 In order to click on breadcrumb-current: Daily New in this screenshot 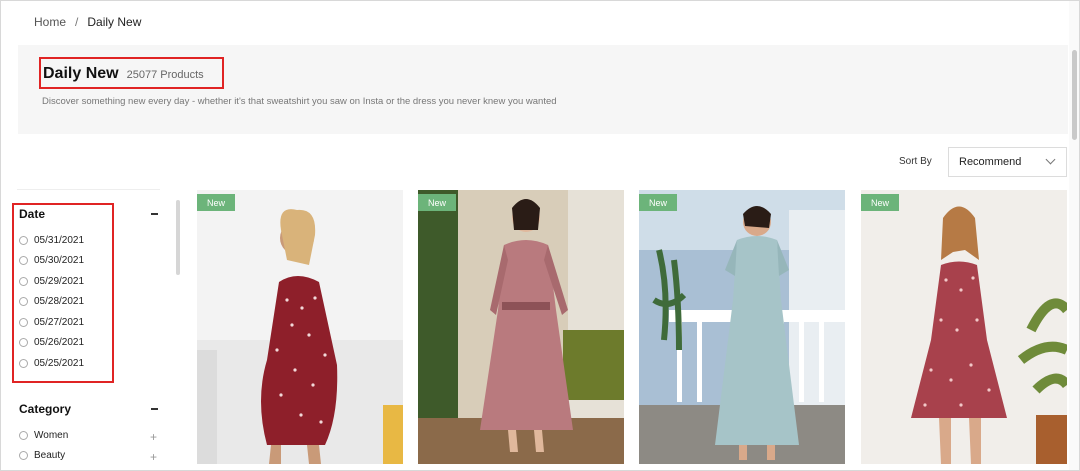, I will do `click(114, 22)`.